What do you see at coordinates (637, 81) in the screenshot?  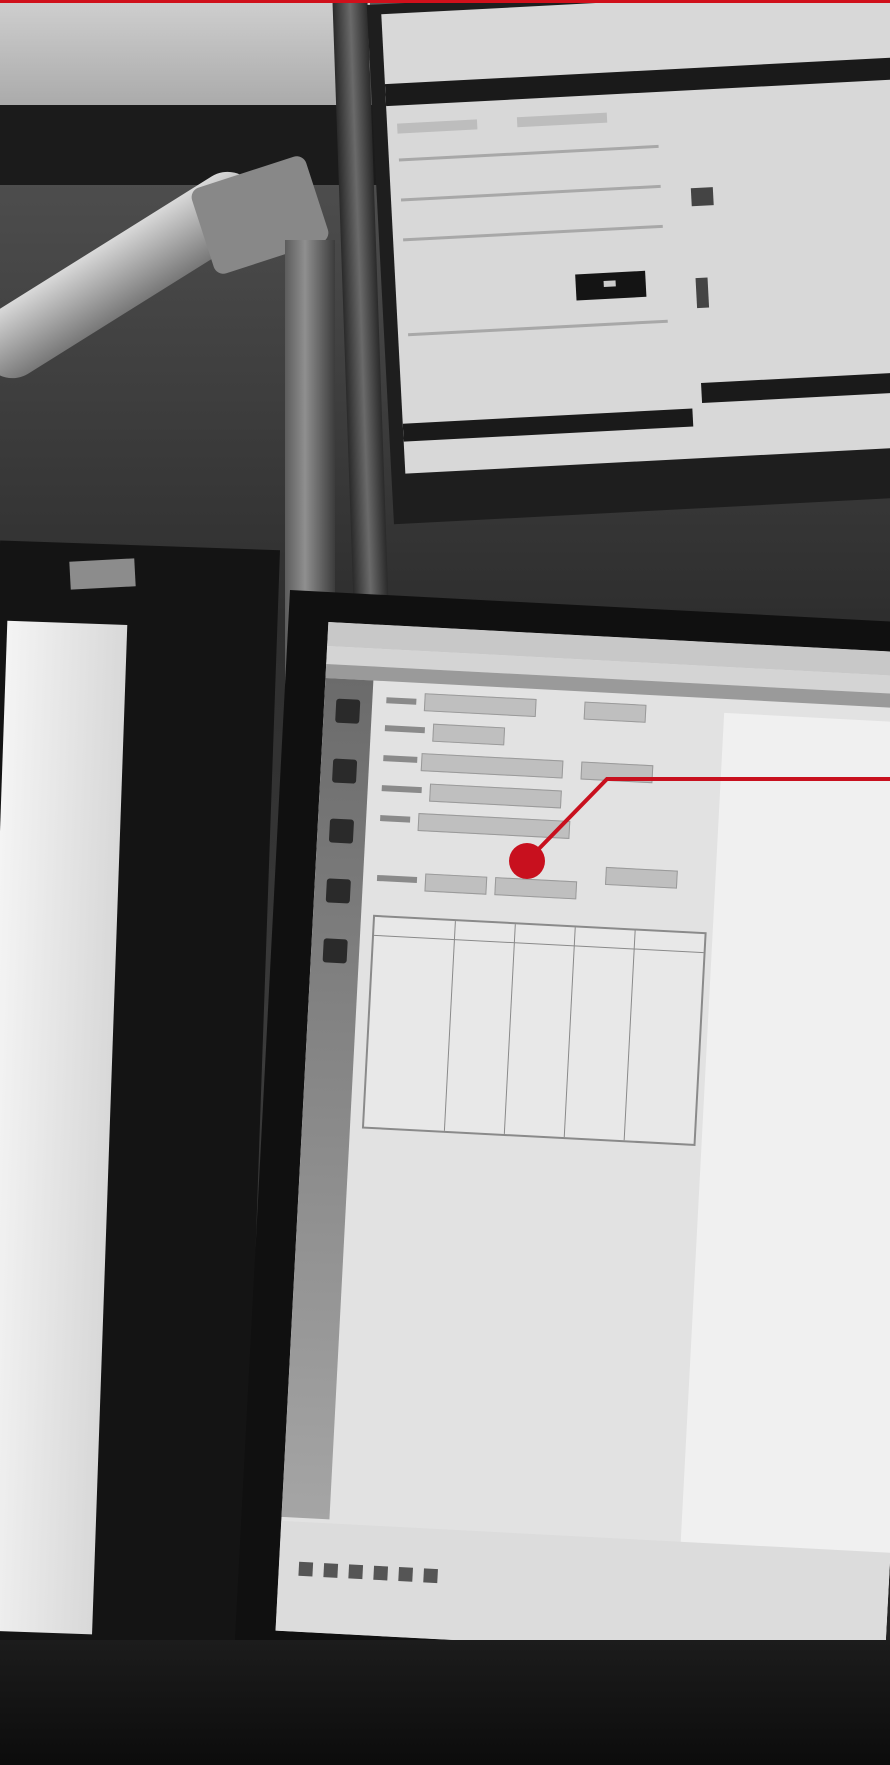 I see `screen-header-bar` at bounding box center [637, 81].